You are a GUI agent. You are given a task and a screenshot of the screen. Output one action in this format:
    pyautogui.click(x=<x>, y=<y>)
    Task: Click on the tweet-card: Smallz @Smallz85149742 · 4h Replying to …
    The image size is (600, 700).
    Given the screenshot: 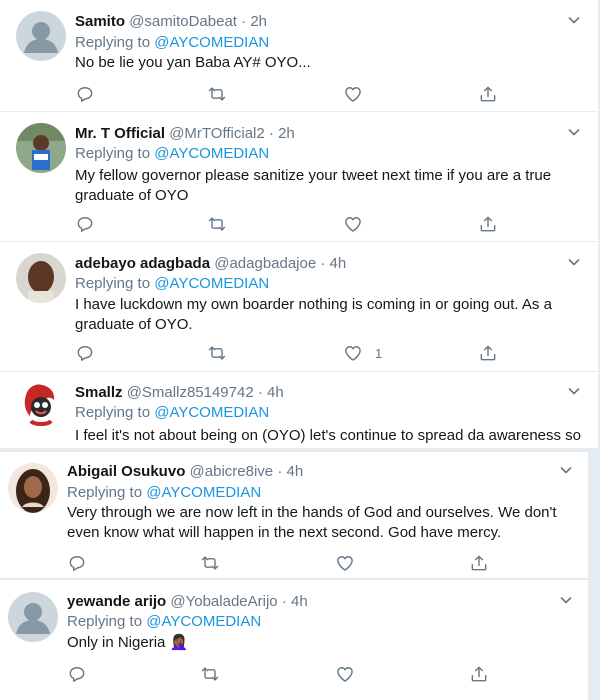 What is the action you would take?
    pyautogui.click(x=299, y=410)
    